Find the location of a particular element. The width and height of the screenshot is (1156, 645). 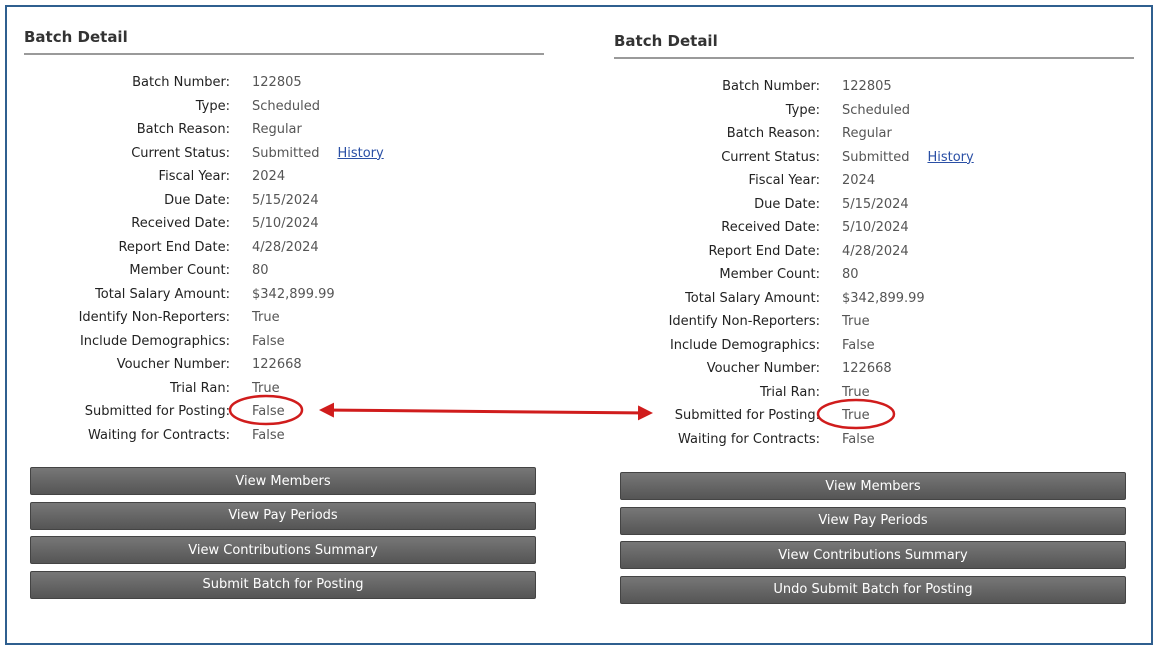

panel-title: Batch Detail is located at coordinates (874, 45).